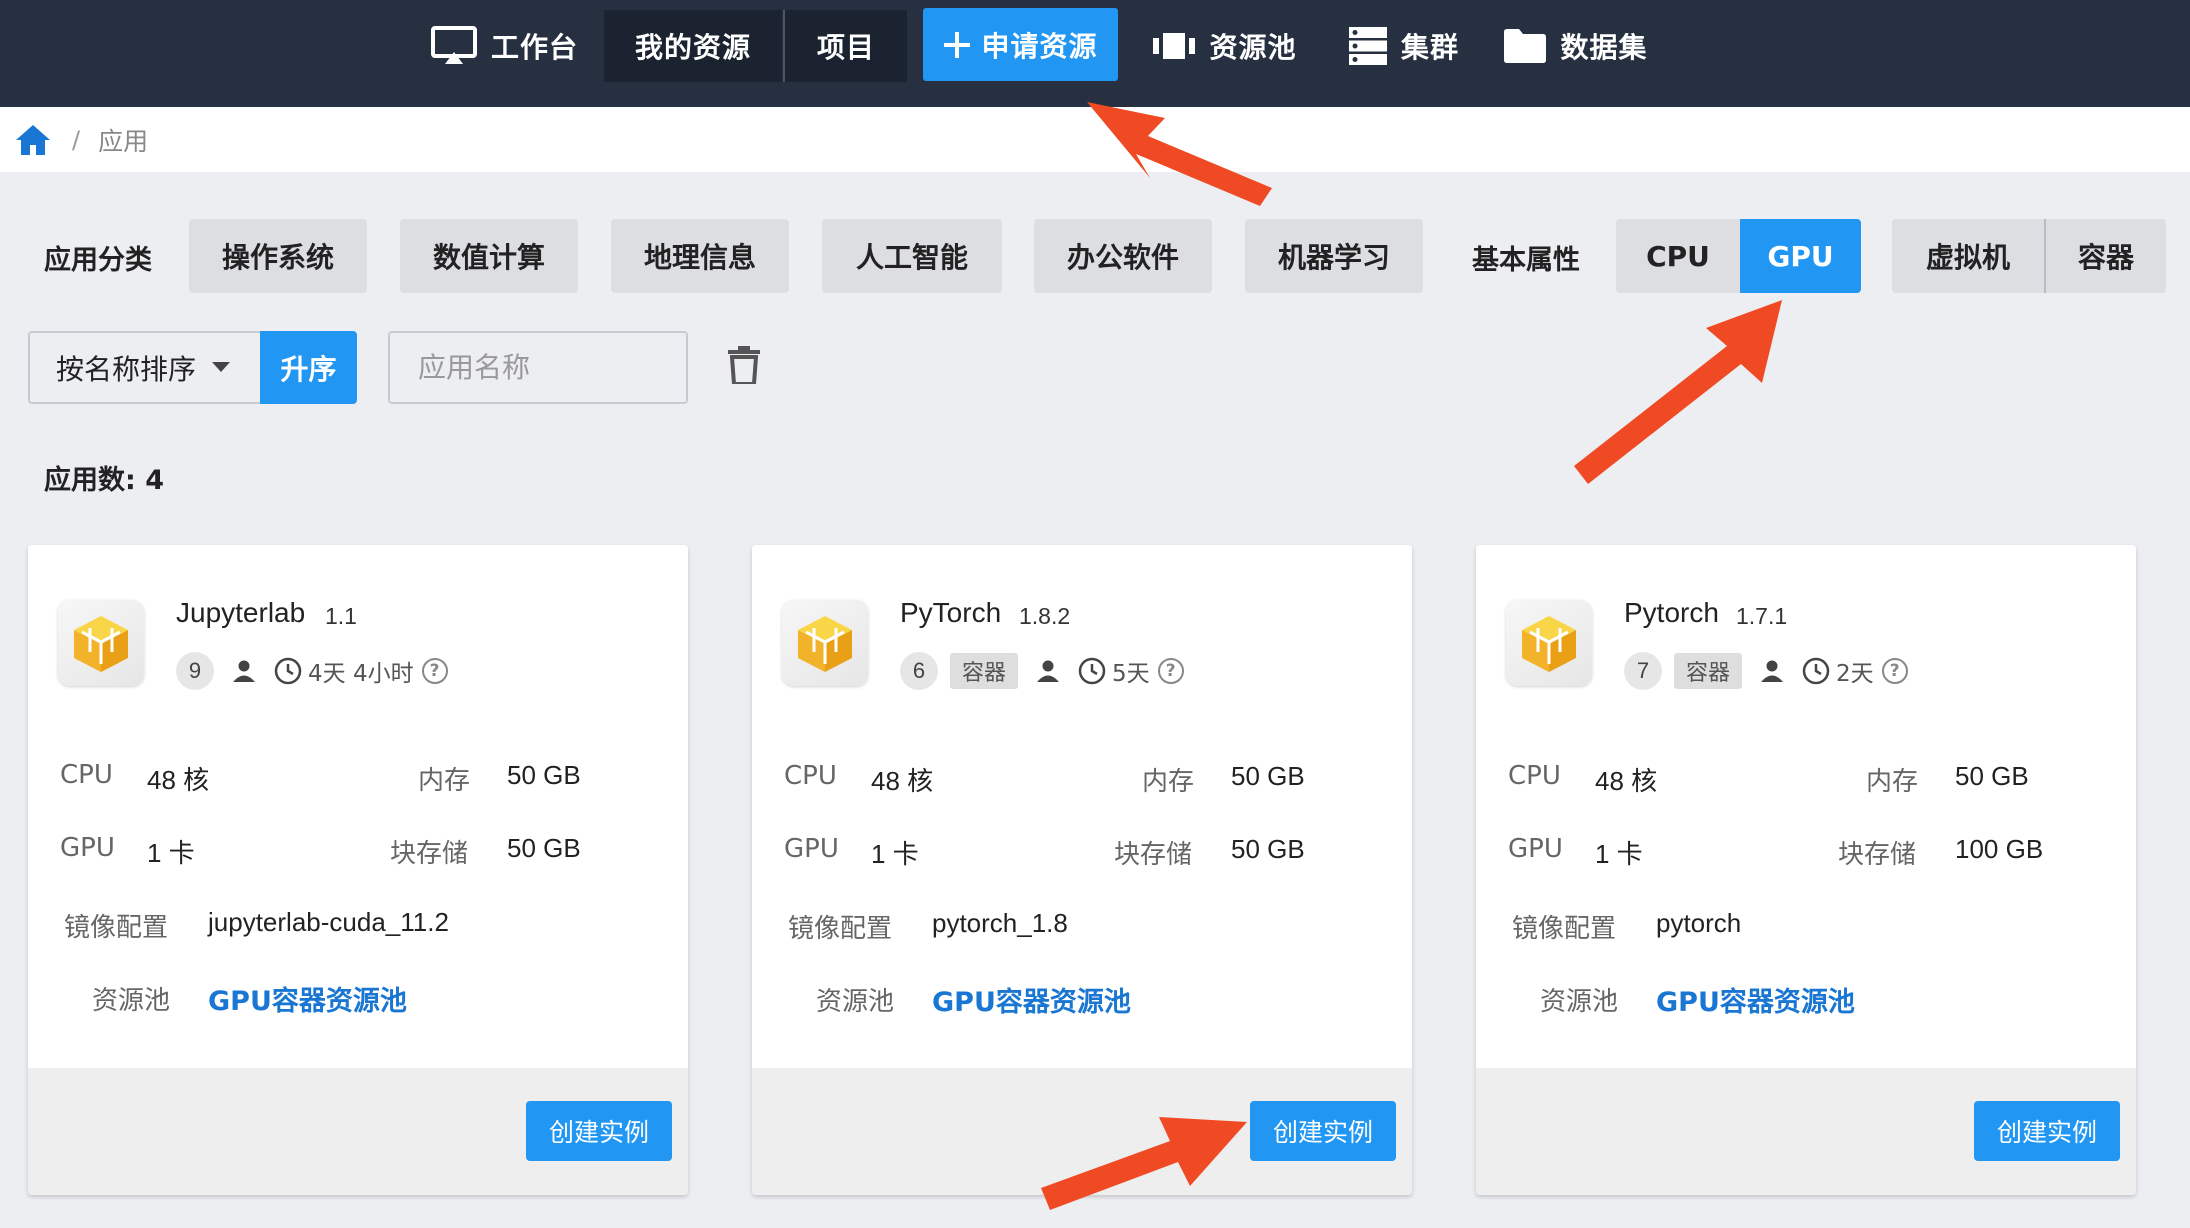  What do you see at coordinates (328, 922) in the screenshot?
I see `image-value: jupyterlab-cuda_11.2` at bounding box center [328, 922].